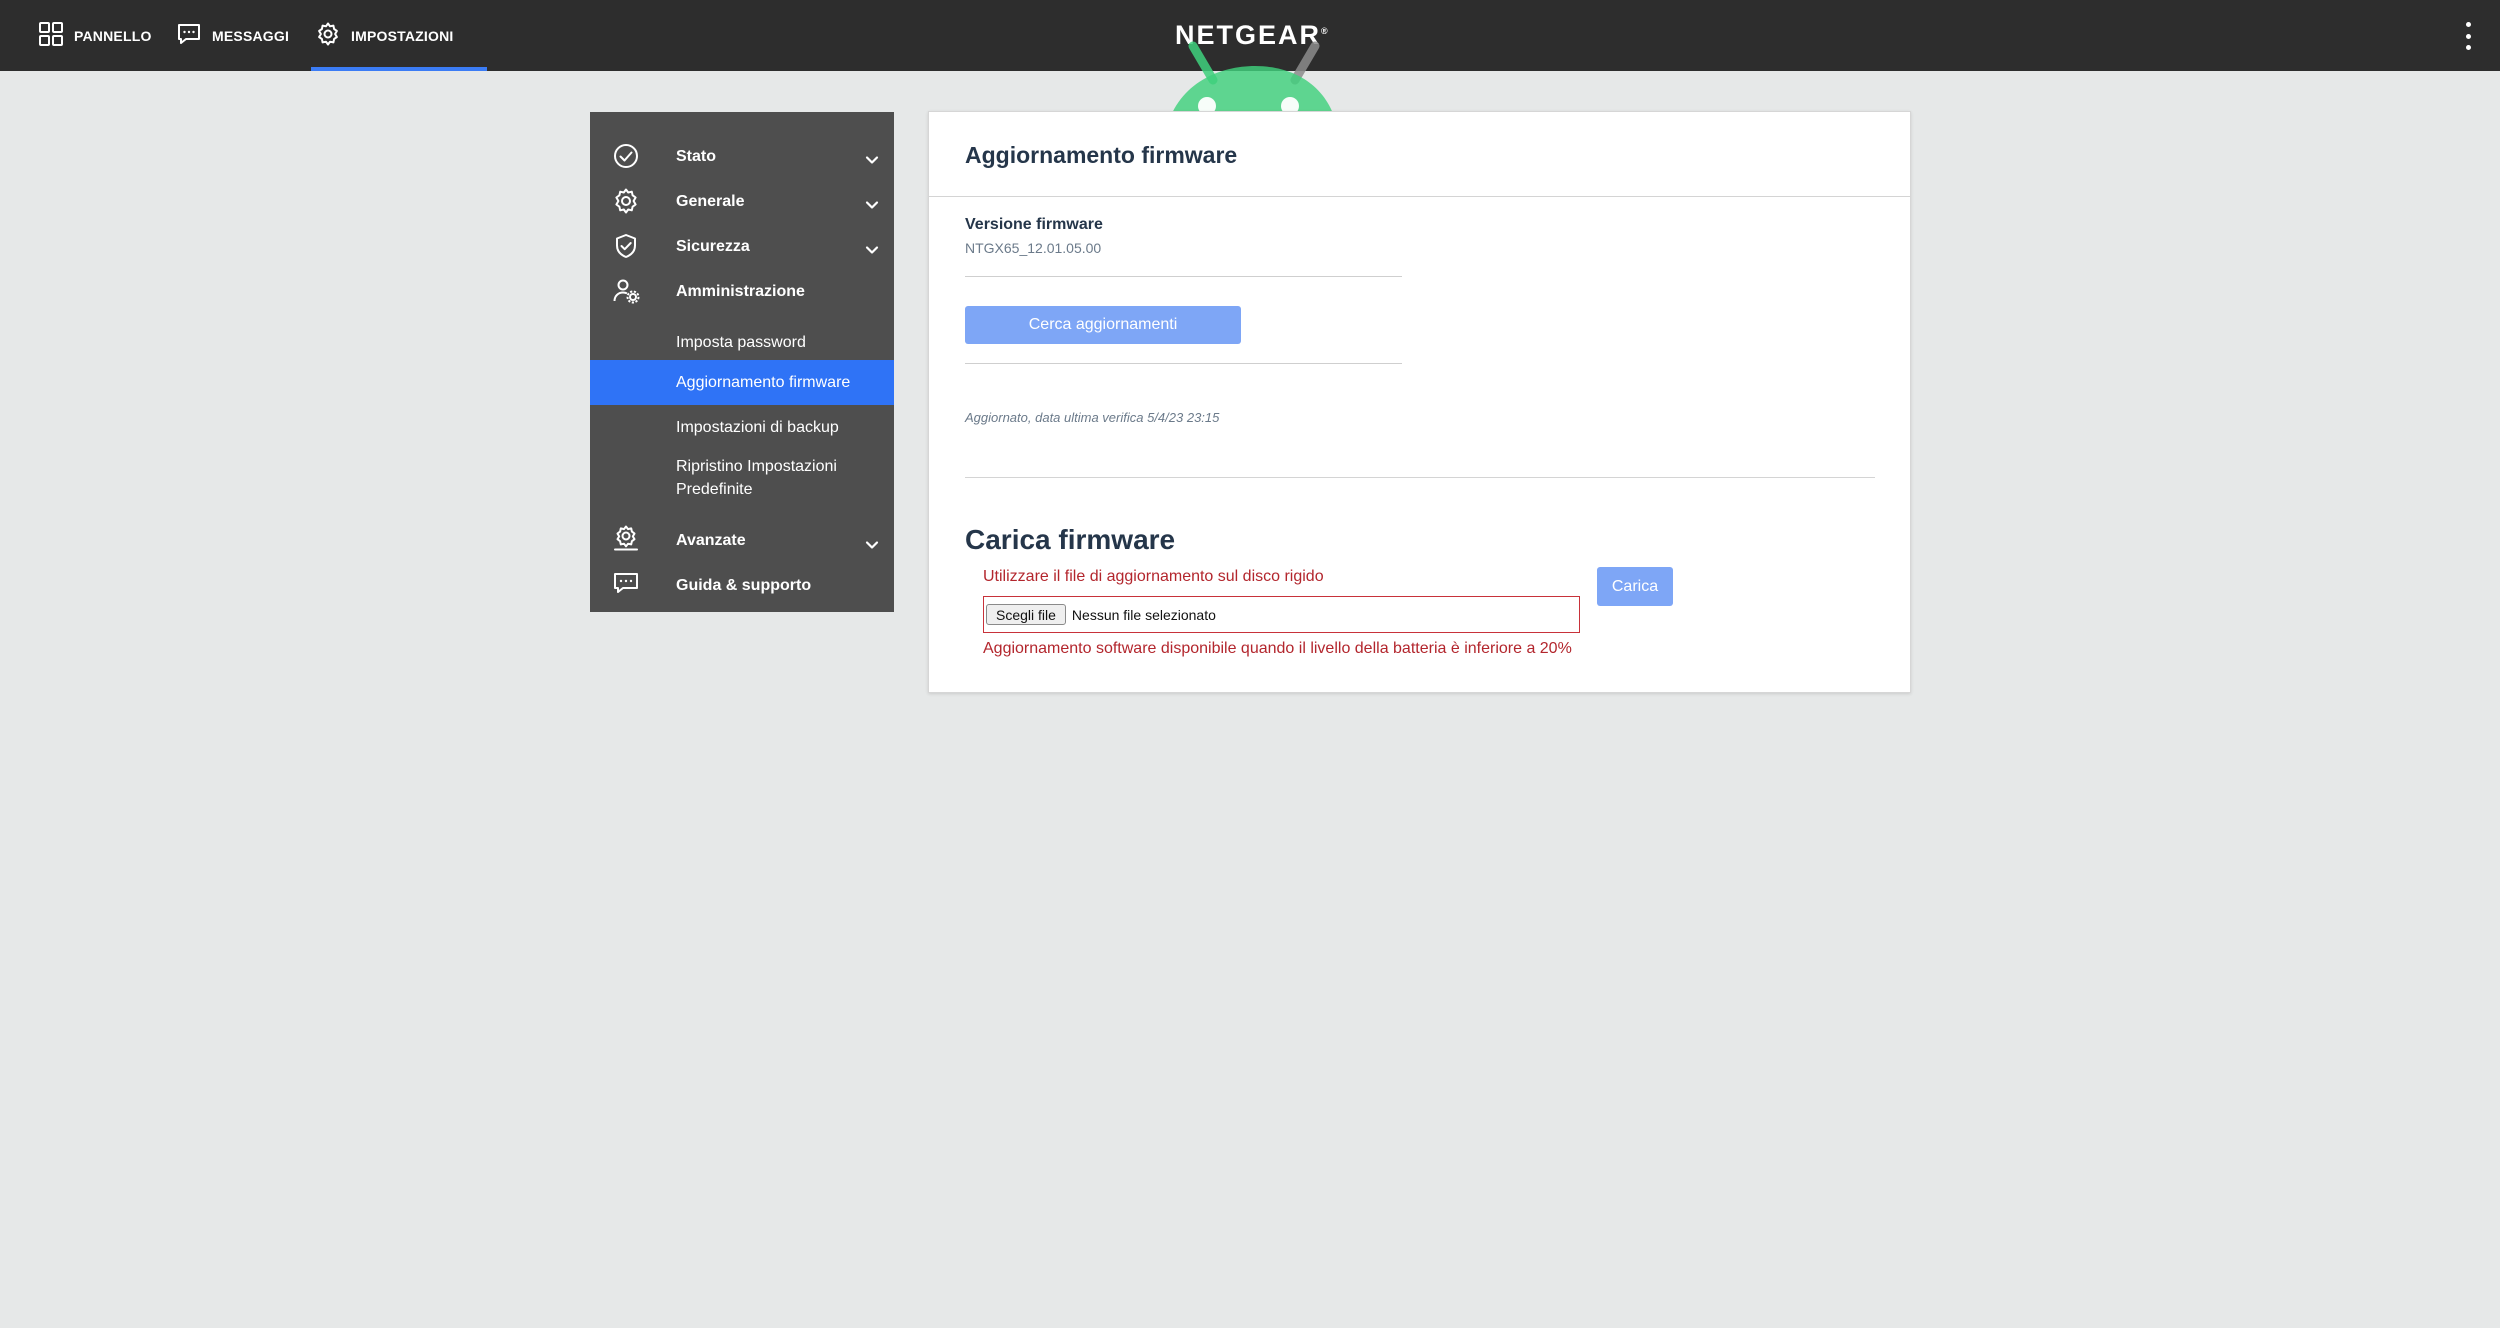 Image resolution: width=2500 pixels, height=1328 pixels. I want to click on sidebar-subitem-imposta-password: Imposta password, so click(742, 342).